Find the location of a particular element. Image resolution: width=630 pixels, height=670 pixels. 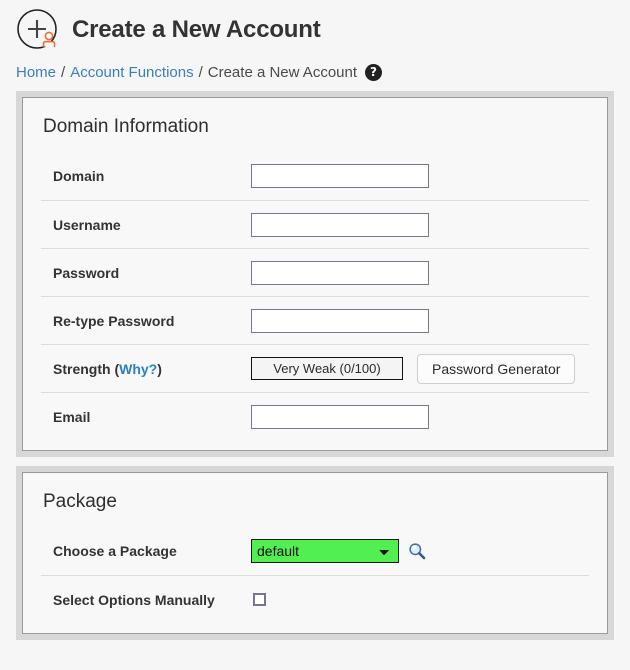

retype-password-input is located at coordinates (340, 320).